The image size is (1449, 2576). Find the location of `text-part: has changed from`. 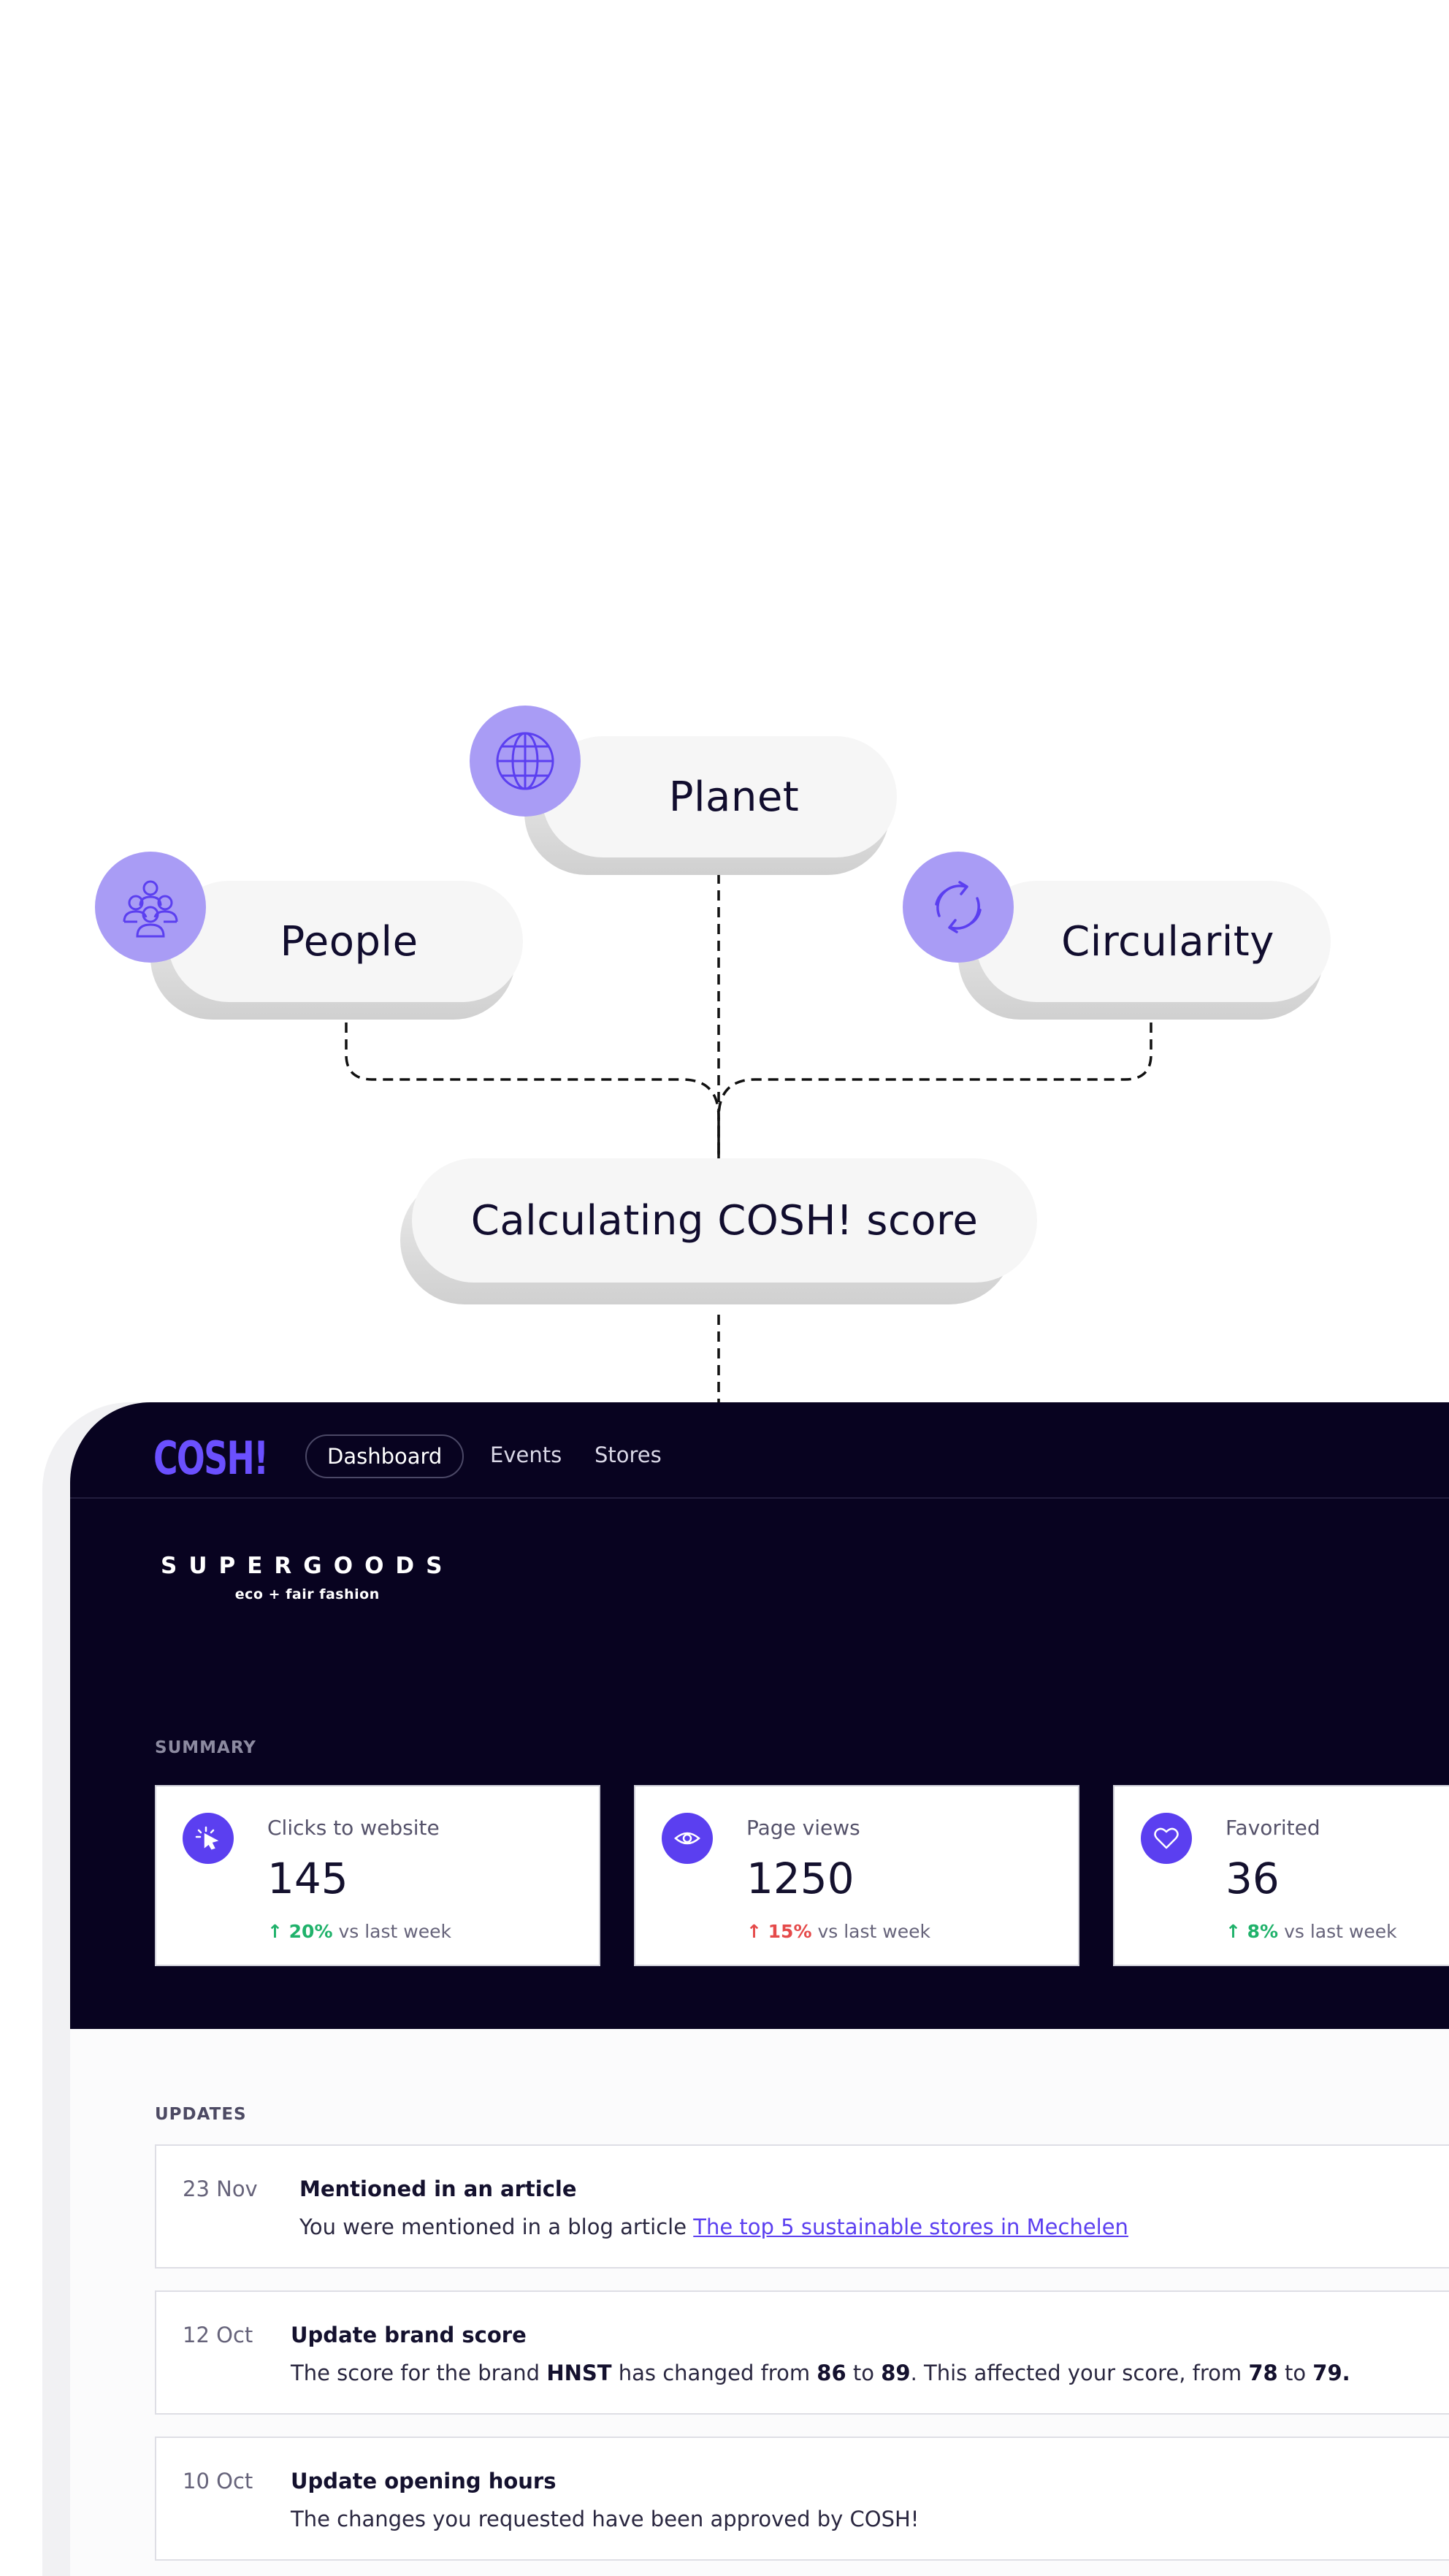

text-part: has changed from is located at coordinates (714, 2373).